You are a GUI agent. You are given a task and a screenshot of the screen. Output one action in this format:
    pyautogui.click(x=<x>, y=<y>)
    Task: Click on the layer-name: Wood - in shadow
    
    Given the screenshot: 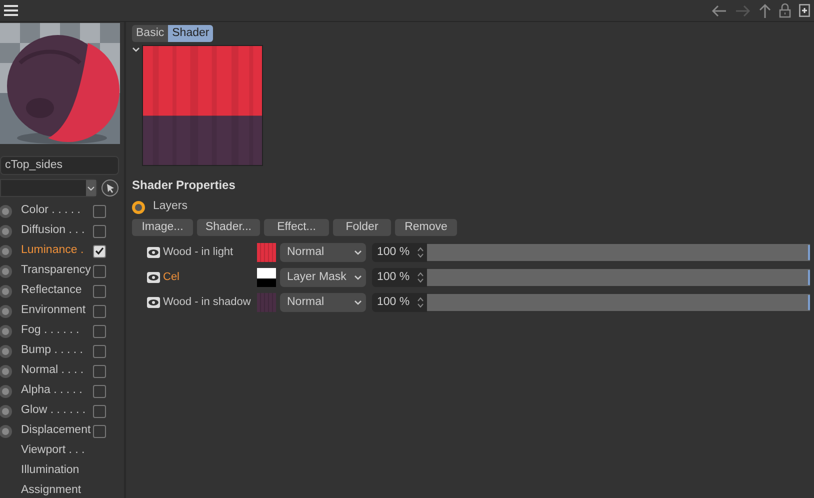 What is the action you would take?
    pyautogui.click(x=210, y=302)
    